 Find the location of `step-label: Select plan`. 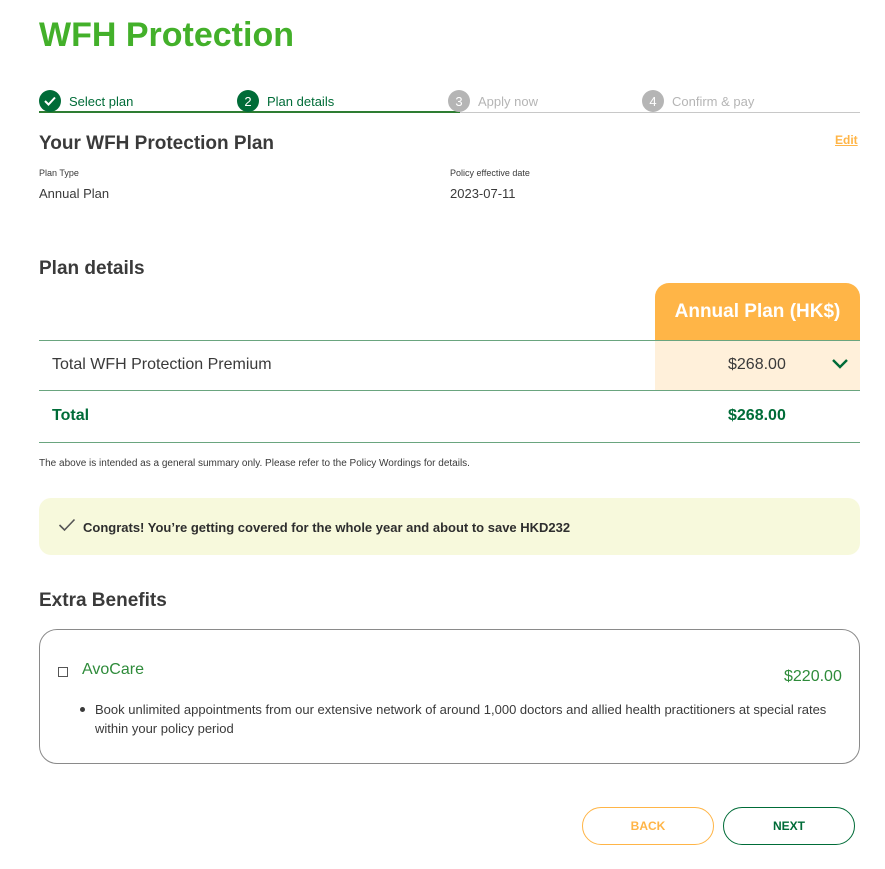

step-label: Select plan is located at coordinates (101, 101).